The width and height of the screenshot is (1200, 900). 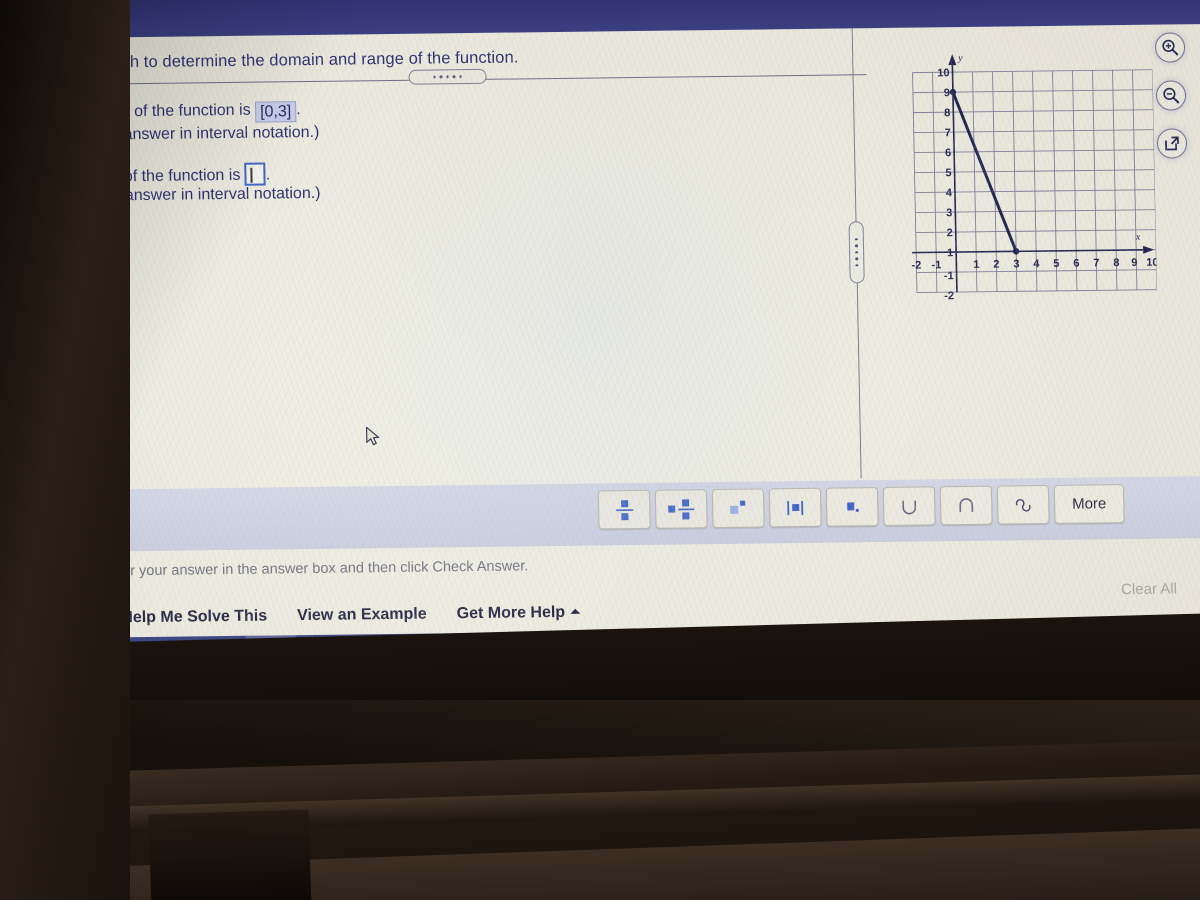 I want to click on mixed-number-key, so click(x=681, y=509).